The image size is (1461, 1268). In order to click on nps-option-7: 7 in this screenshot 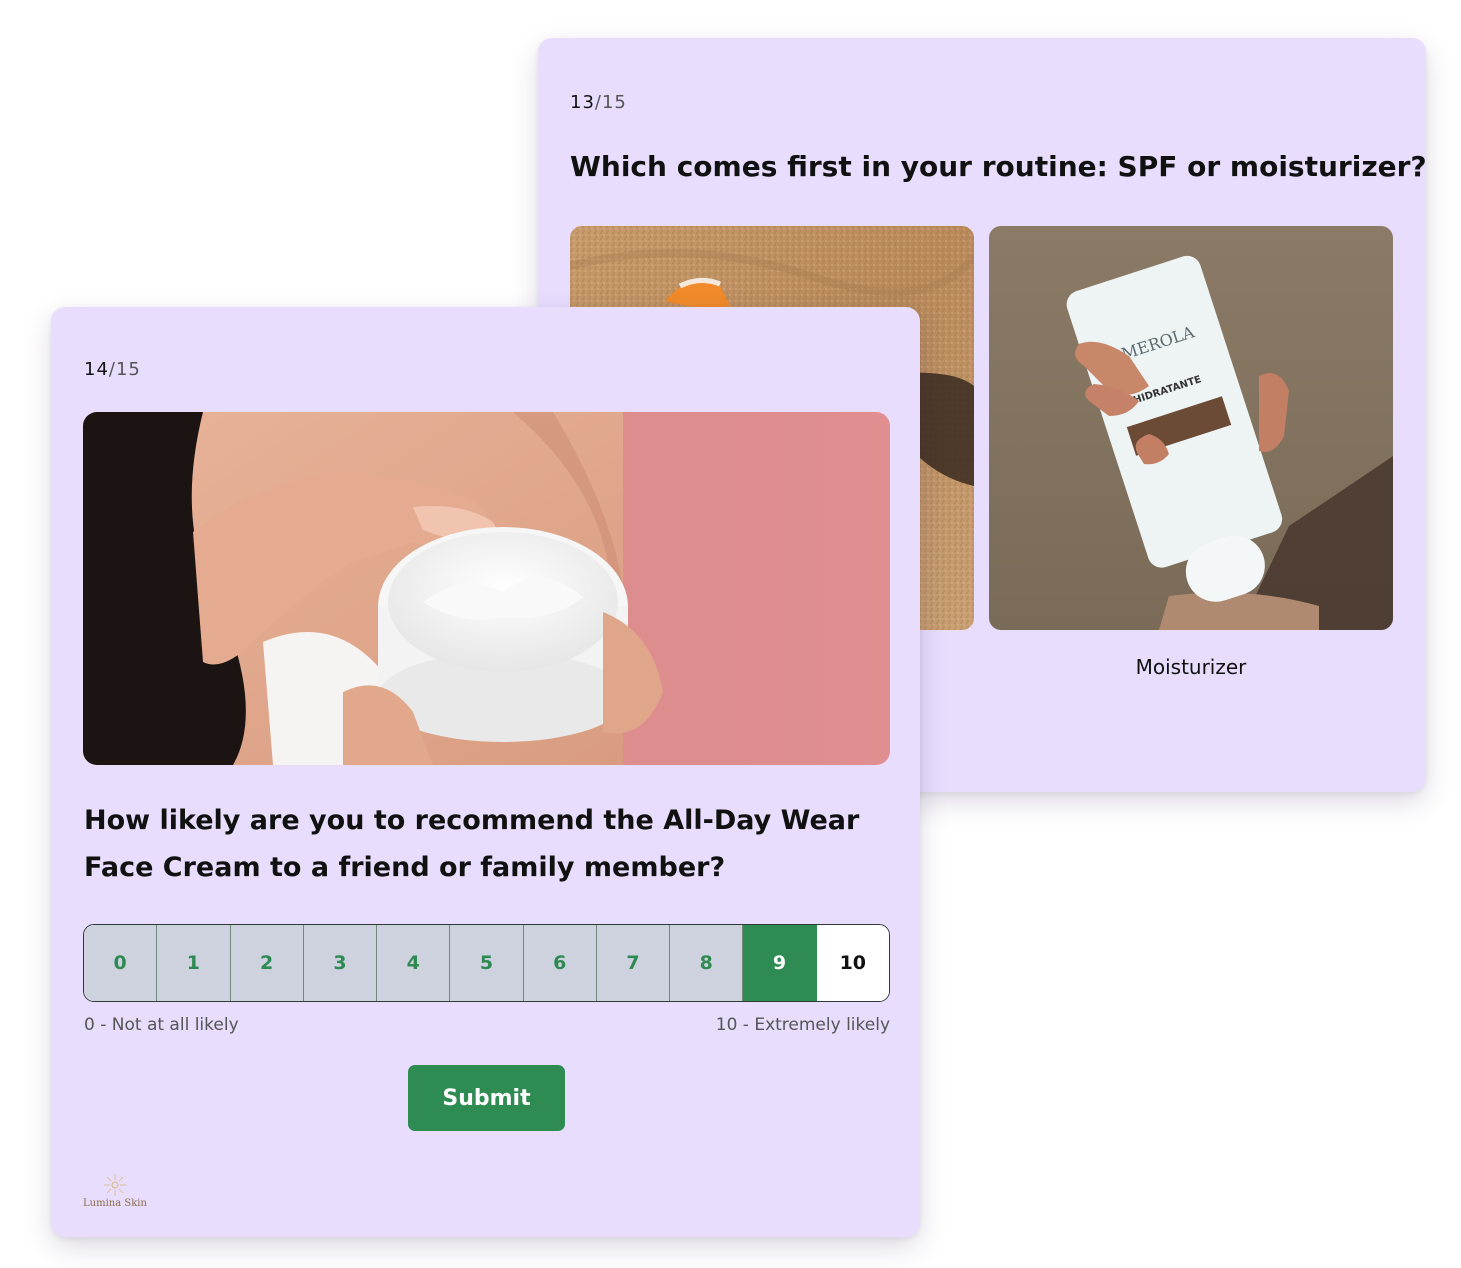, I will do `click(633, 963)`.